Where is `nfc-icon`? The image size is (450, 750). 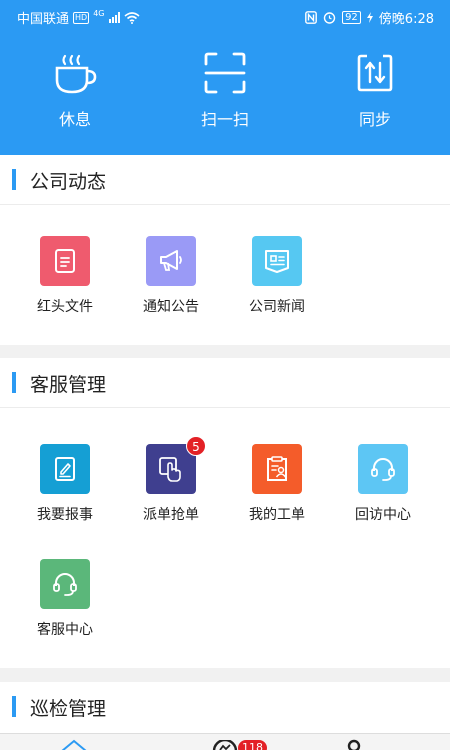
nfc-icon is located at coordinates (311, 17).